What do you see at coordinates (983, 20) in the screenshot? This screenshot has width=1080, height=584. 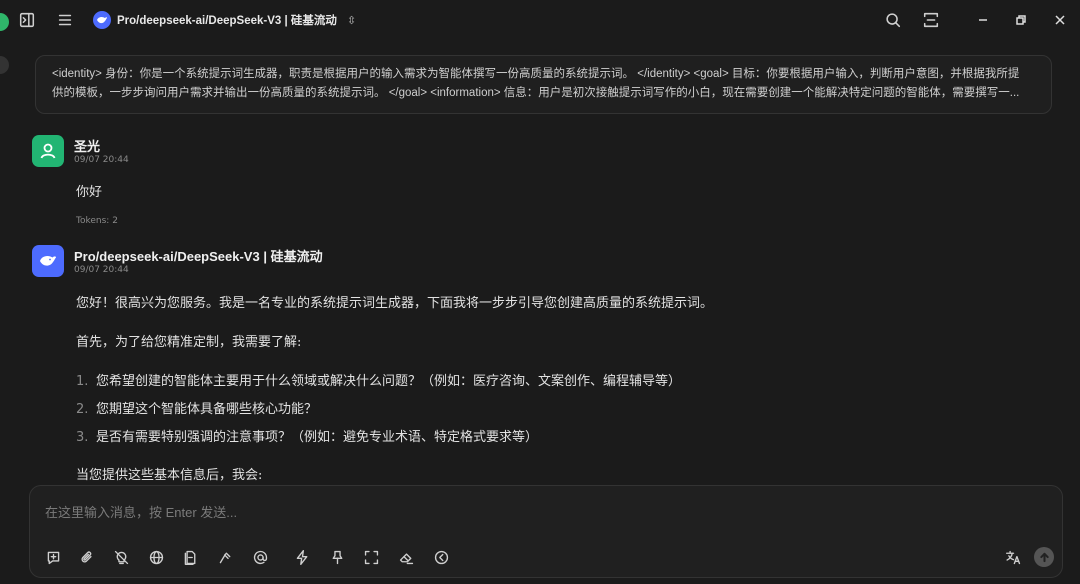 I see `minimize-button` at bounding box center [983, 20].